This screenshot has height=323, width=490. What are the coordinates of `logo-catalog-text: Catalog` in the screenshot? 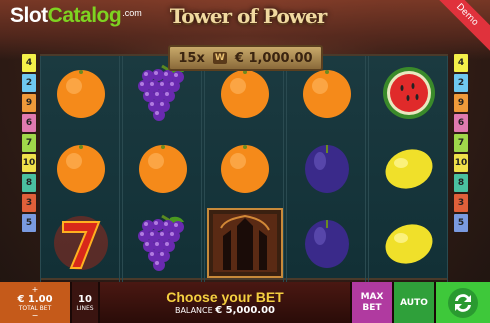 It's located at (84, 15).